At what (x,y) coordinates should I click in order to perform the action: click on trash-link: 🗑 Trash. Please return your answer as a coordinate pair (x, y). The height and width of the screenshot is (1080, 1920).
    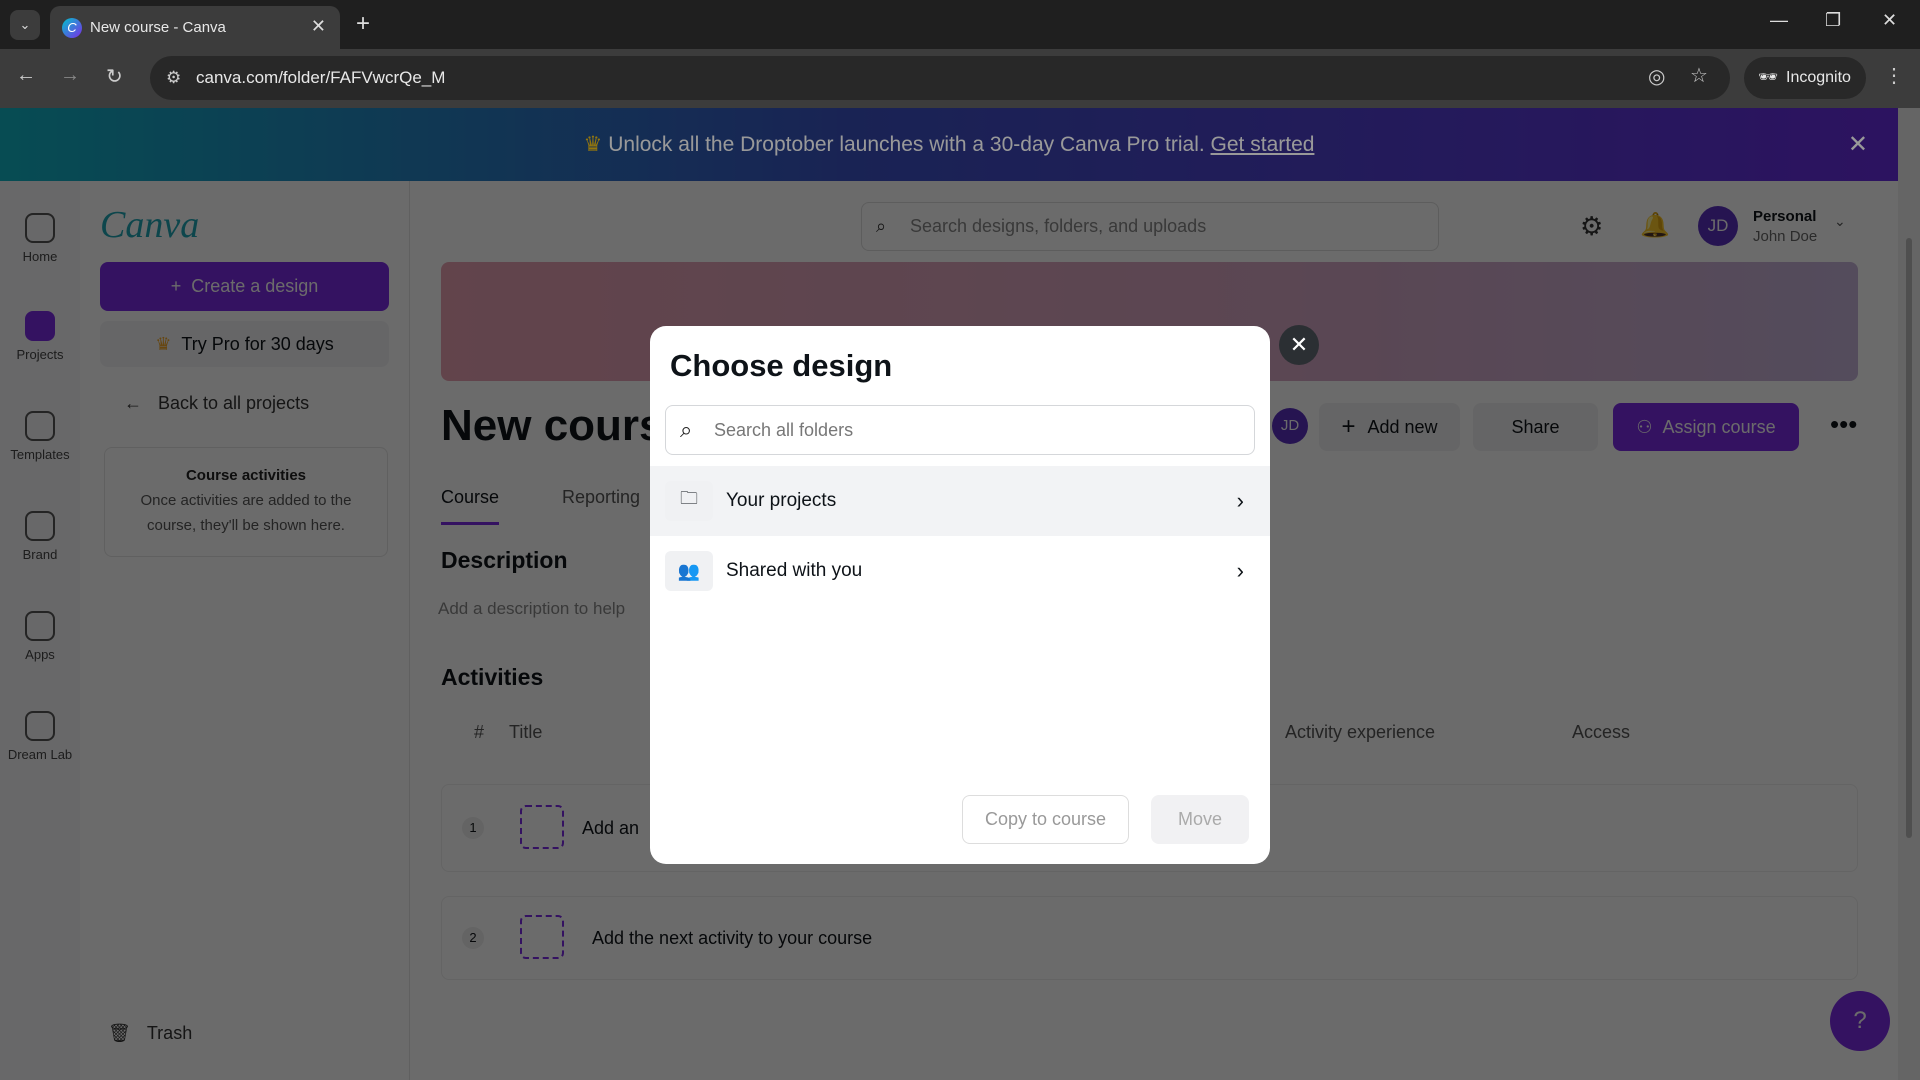
    Looking at the image, I should click on (150, 1033).